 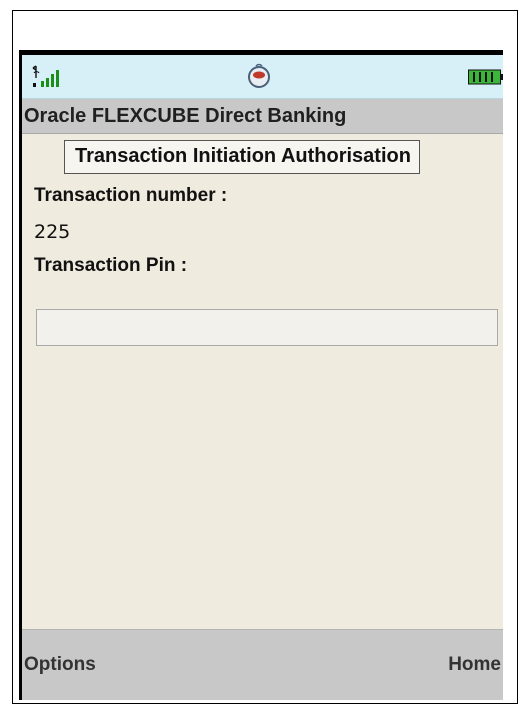 I want to click on transaction-number-value: 225, so click(x=52, y=232).